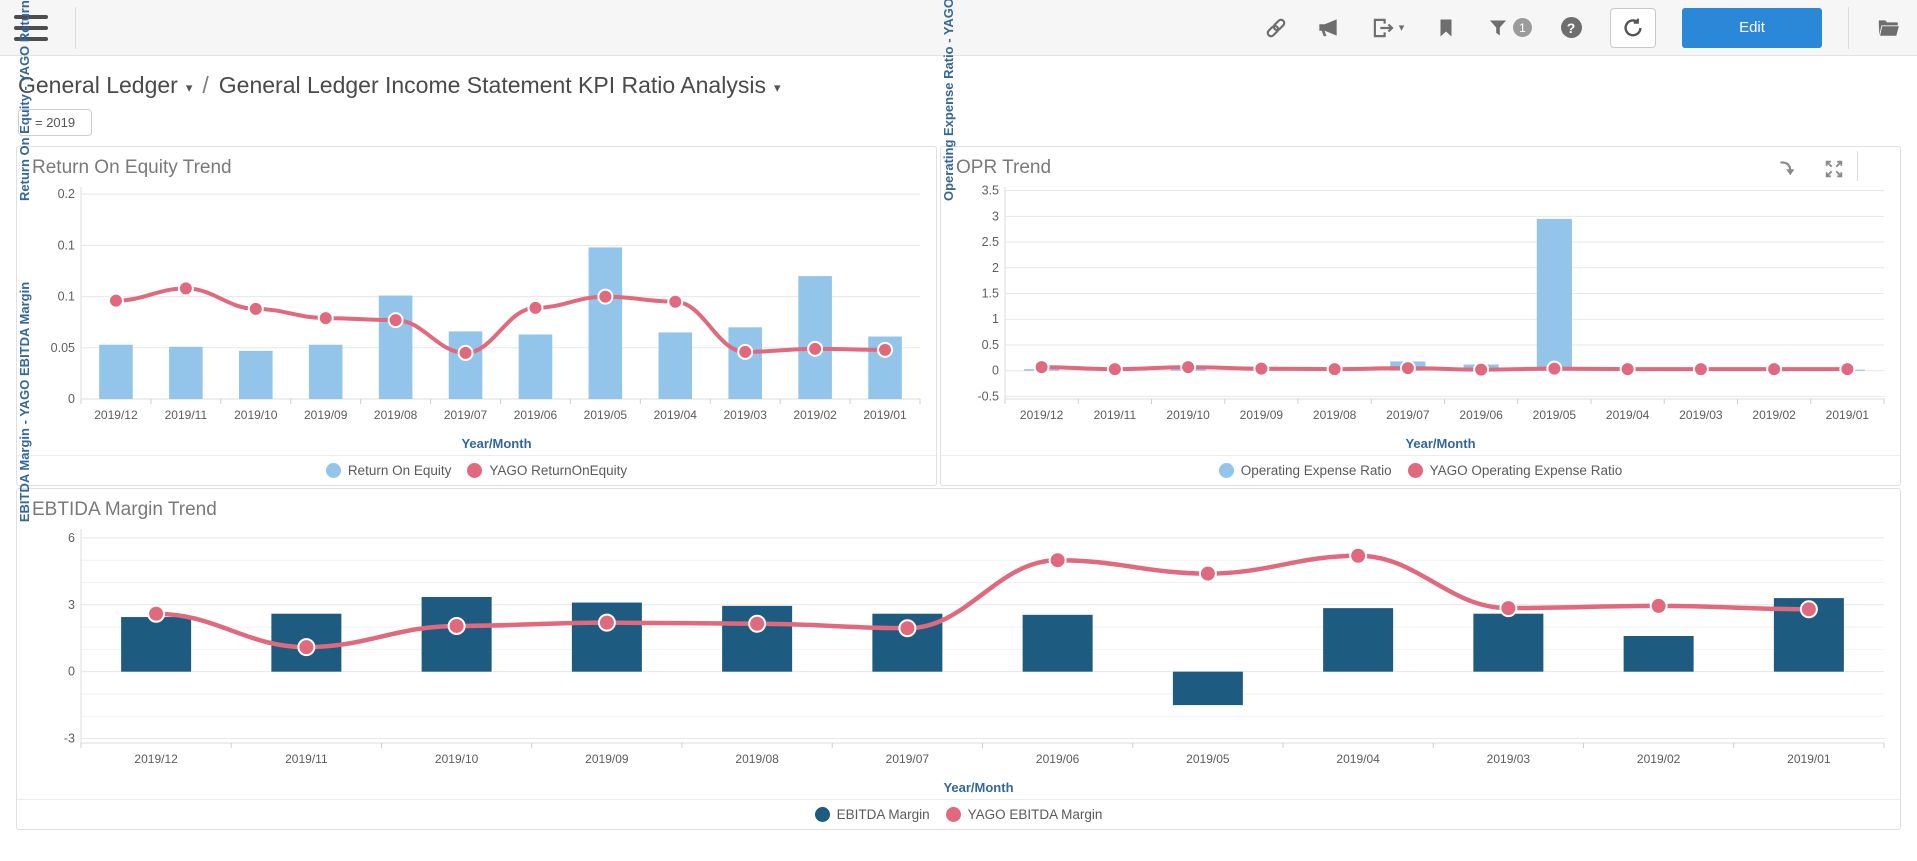 The height and width of the screenshot is (861, 1917). Describe the element at coordinates (124, 509) in the screenshot. I see `widget-title: EBTIDA Margin Trend` at that location.